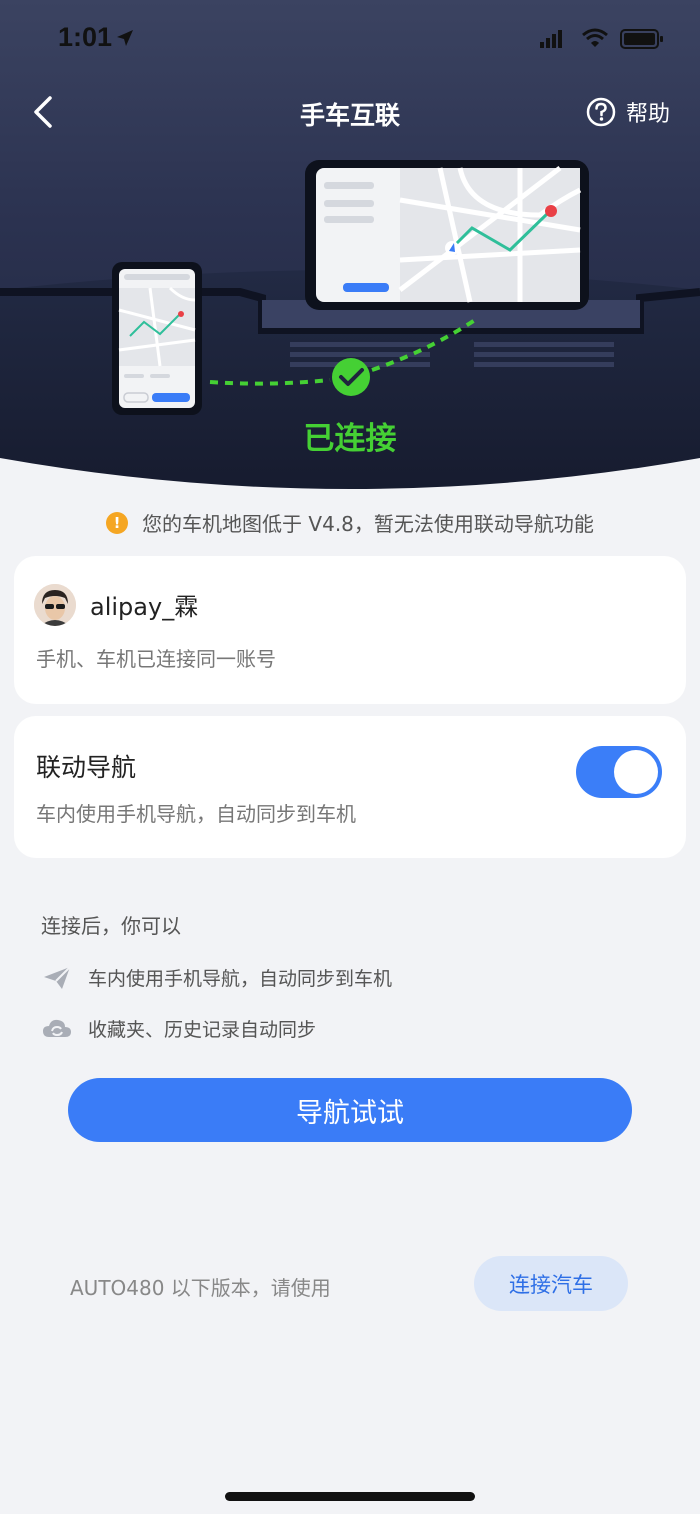  Describe the element at coordinates (368, 524) in the screenshot. I see `warning-text: 您的车机地图低于 V4.8，暂无法使用联动导航功能` at that location.